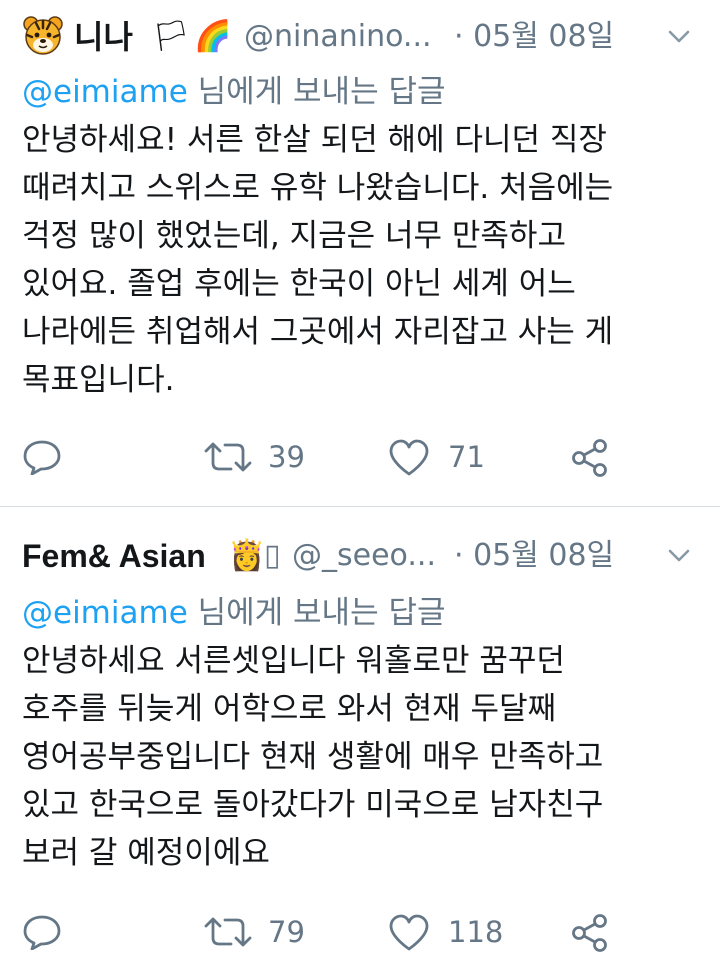 The height and width of the screenshot is (960, 720). What do you see at coordinates (322, 932) in the screenshot?
I see `tweet-actions: 79 118` at bounding box center [322, 932].